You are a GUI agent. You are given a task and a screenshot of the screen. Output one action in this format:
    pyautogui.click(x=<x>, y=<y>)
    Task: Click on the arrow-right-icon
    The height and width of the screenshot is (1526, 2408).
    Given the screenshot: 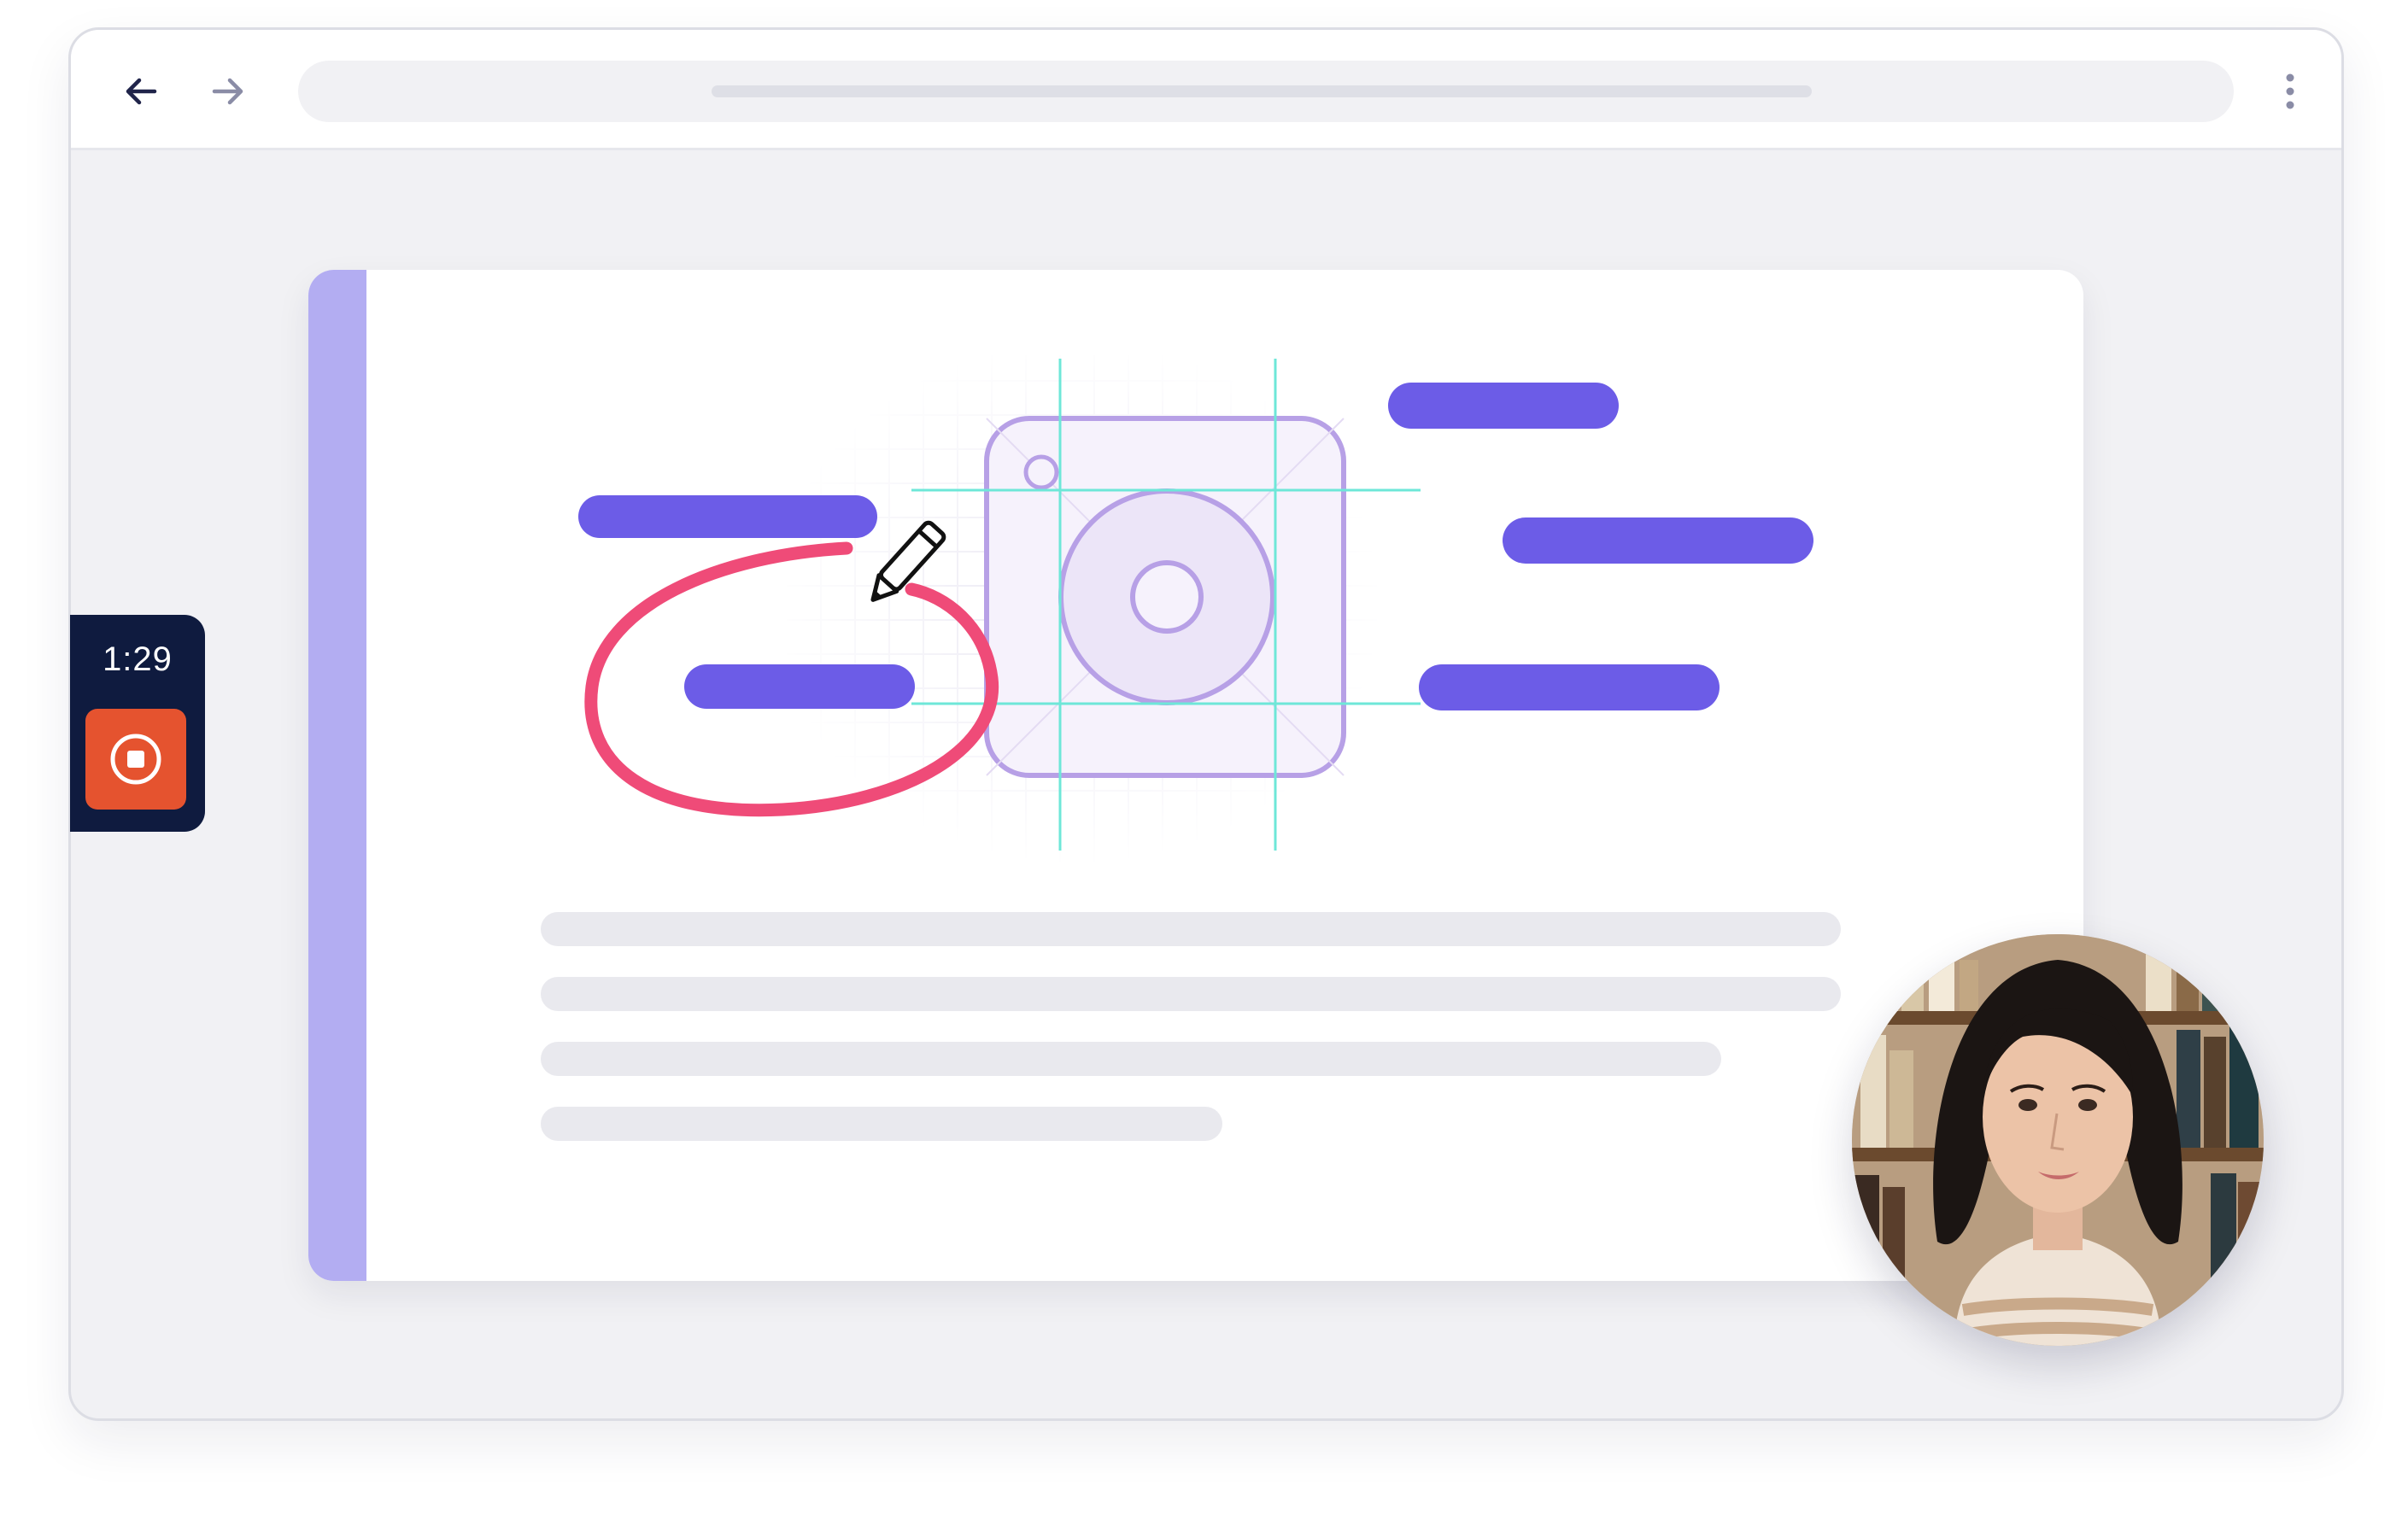 What is the action you would take?
    pyautogui.click(x=227, y=91)
    